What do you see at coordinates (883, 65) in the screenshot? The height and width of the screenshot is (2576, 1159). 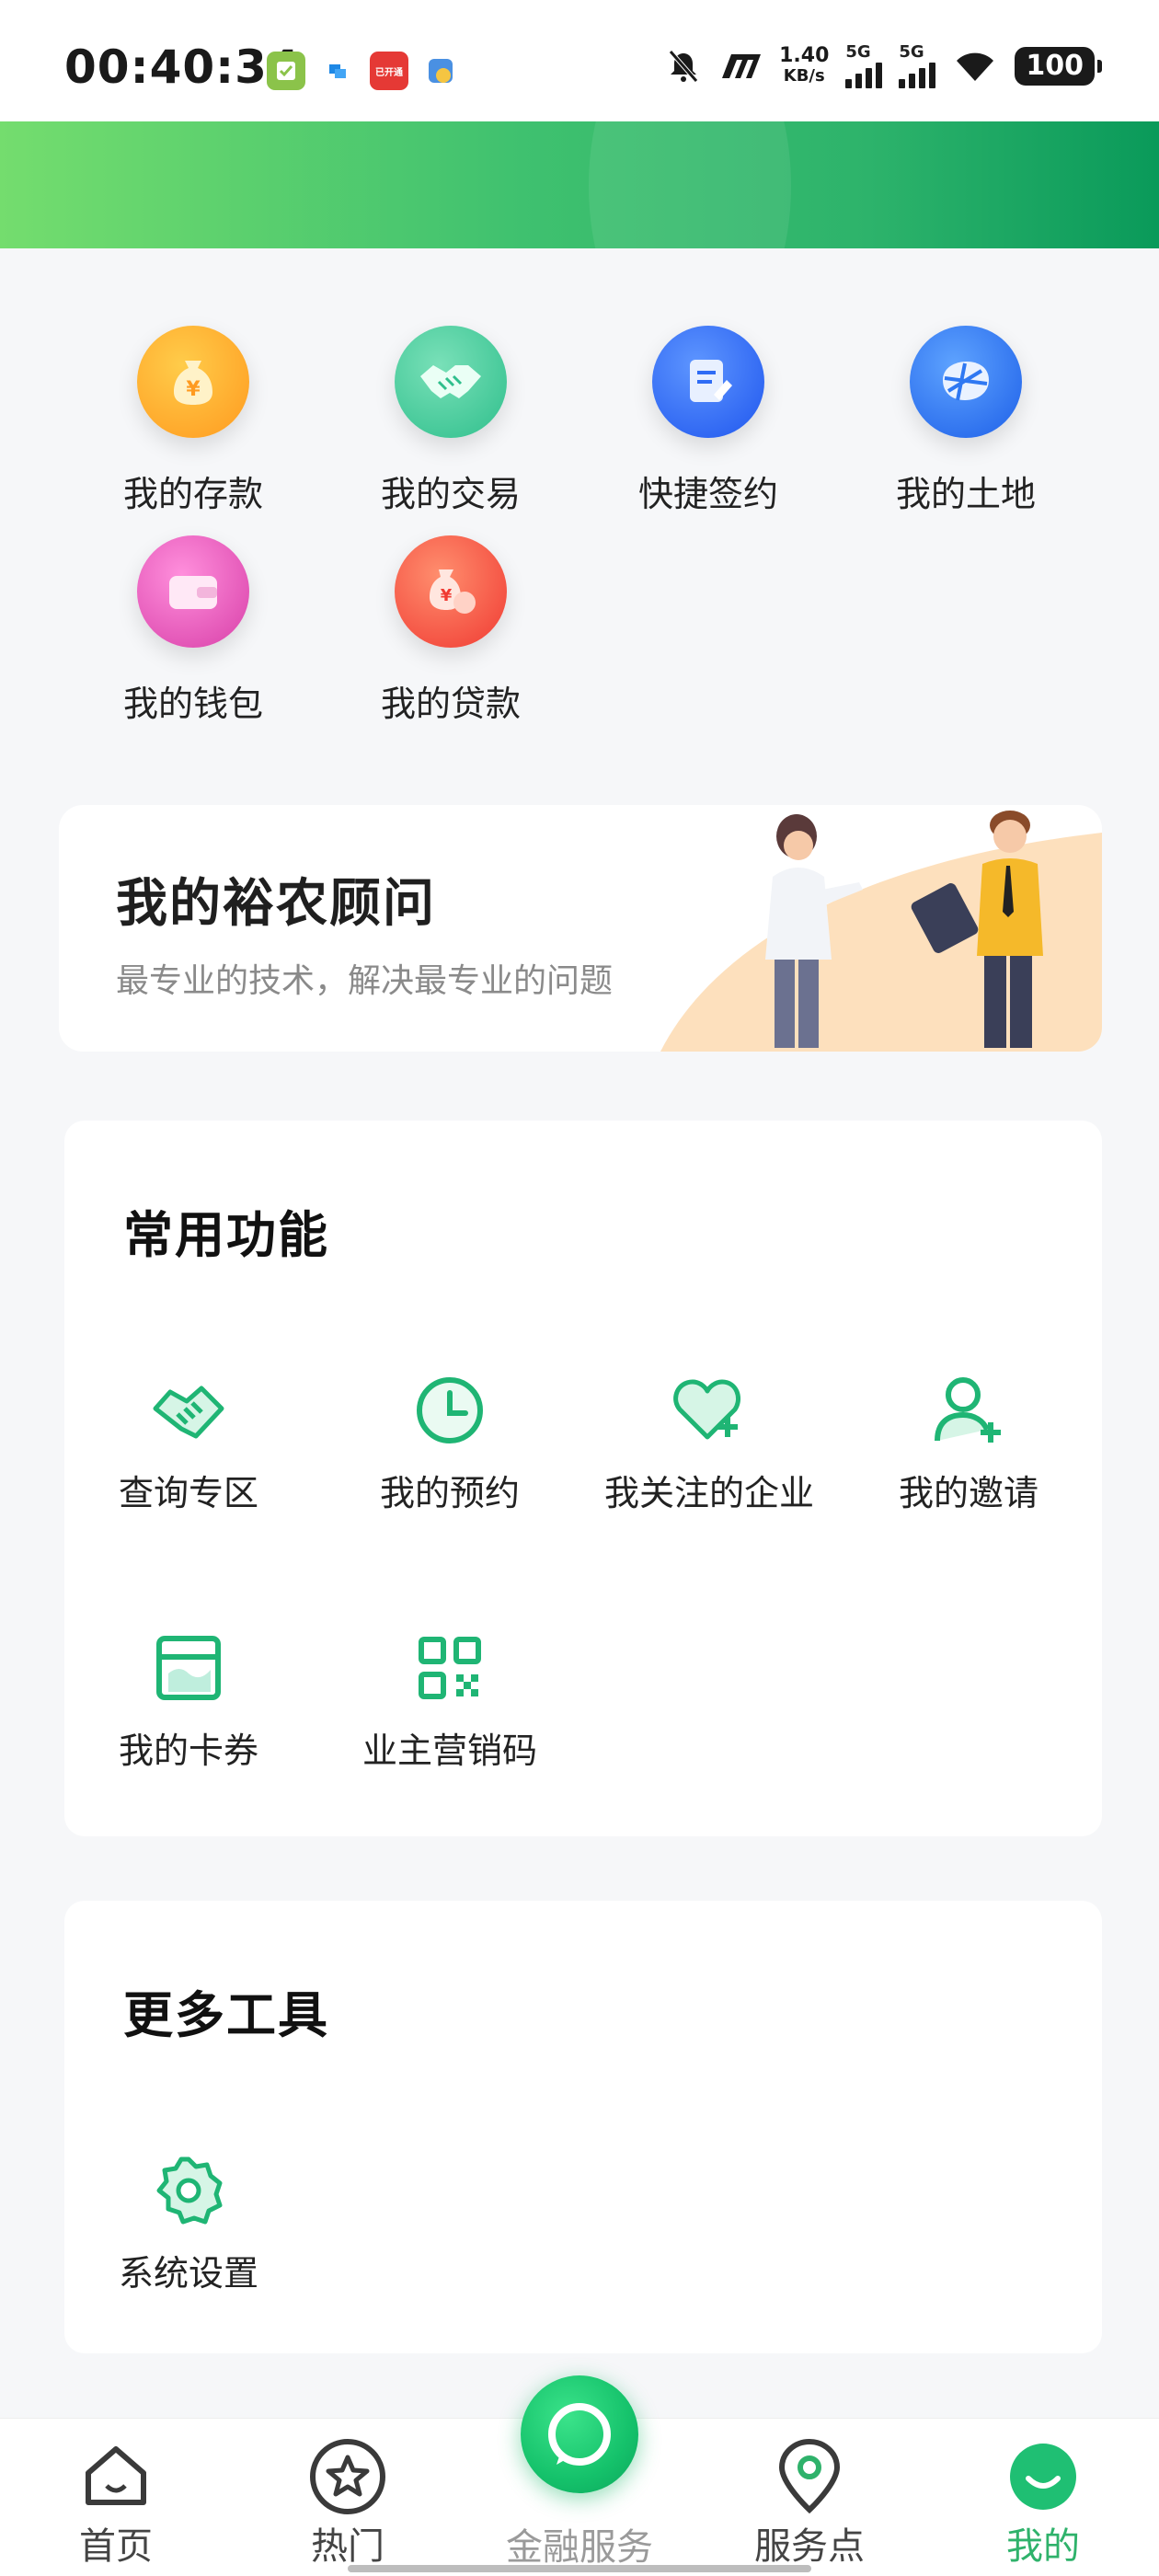 I see `status-indicators: 1.40 KB/s 5G 5G 100` at bounding box center [883, 65].